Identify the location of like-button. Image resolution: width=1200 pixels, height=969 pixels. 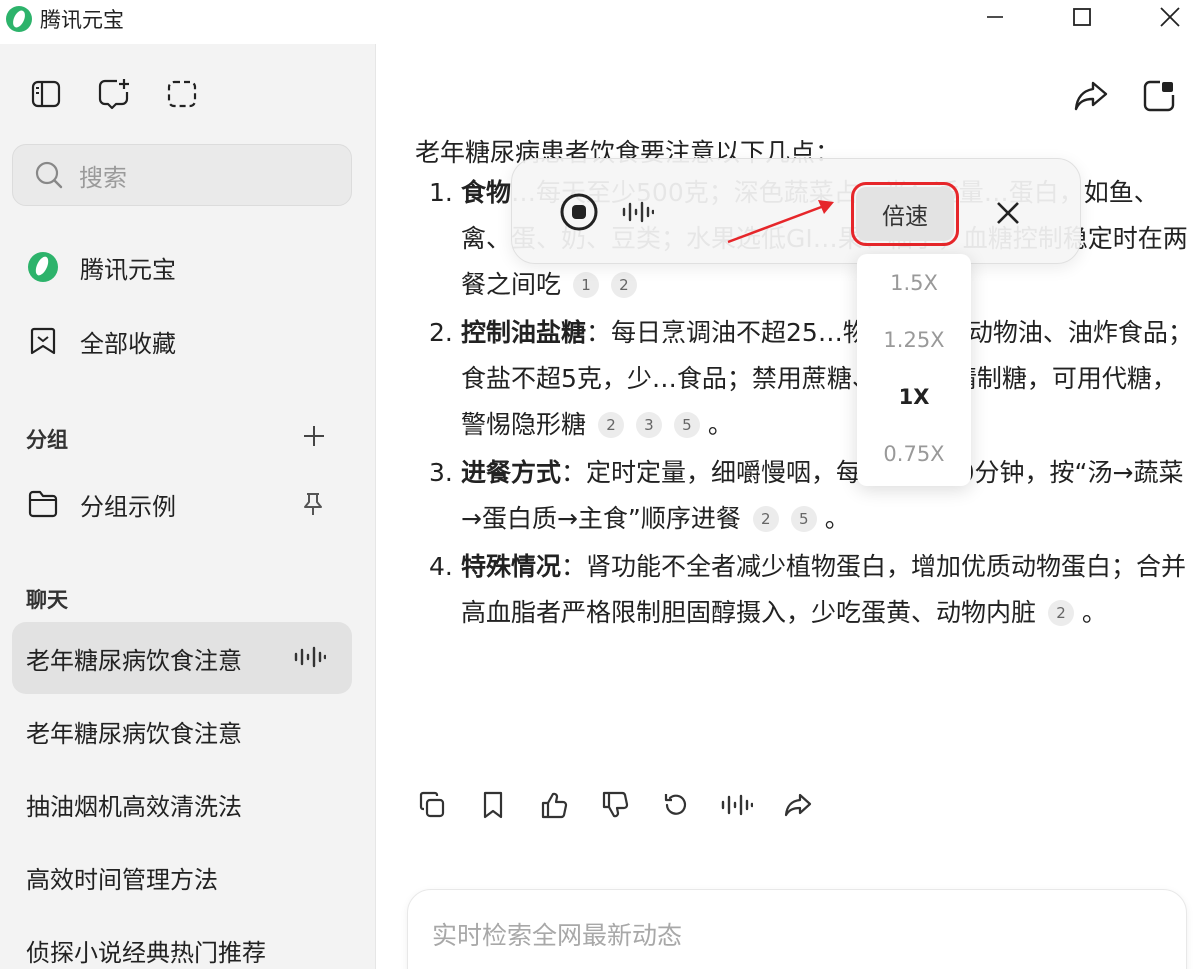
(554, 805).